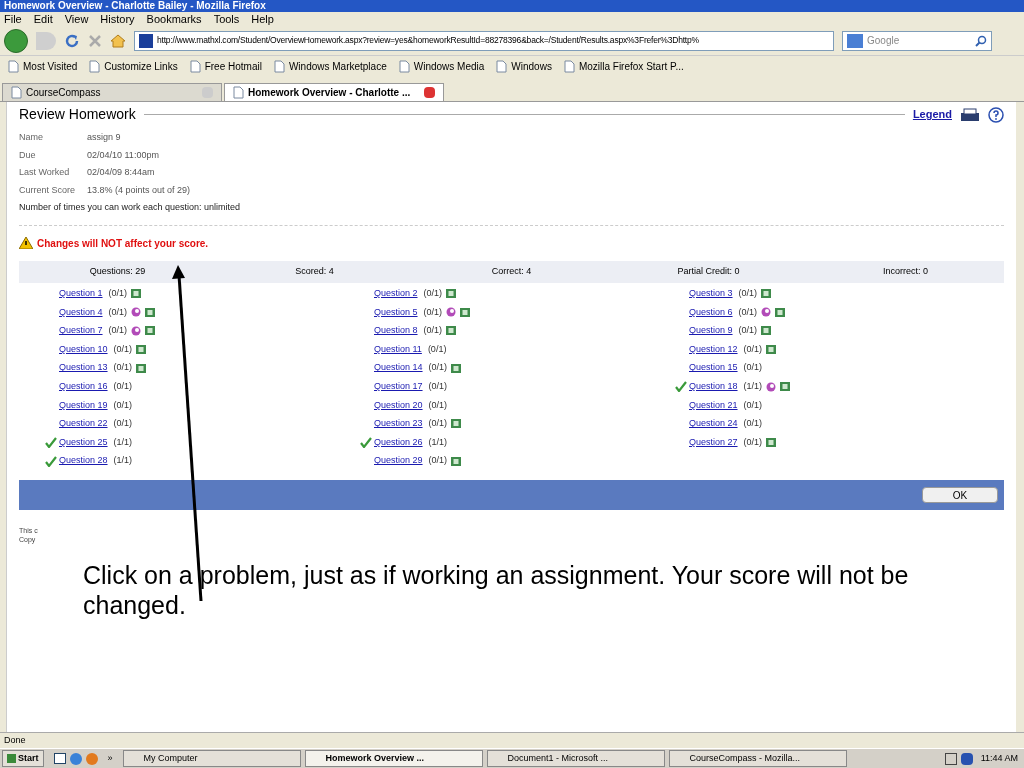 The width and height of the screenshot is (1024, 768). Describe the element at coordinates (26, 243) in the screenshot. I see `warning-icon` at that location.